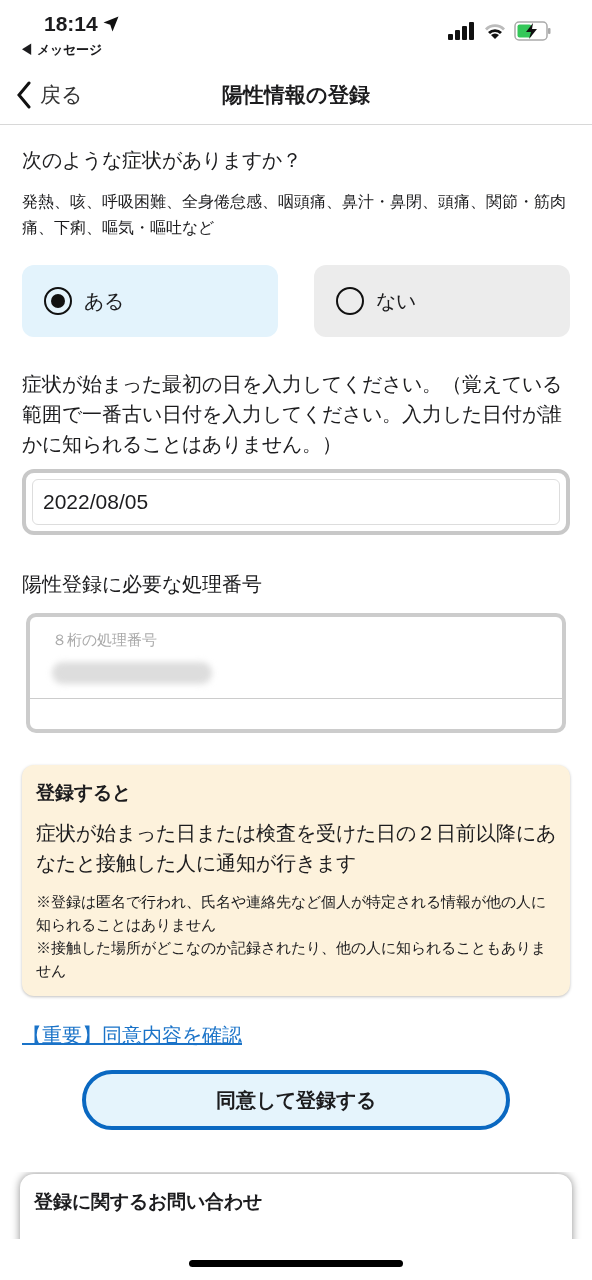 The width and height of the screenshot is (592, 1280). Describe the element at coordinates (296, 502) in the screenshot. I see `date-field: 2022/08/05` at that location.